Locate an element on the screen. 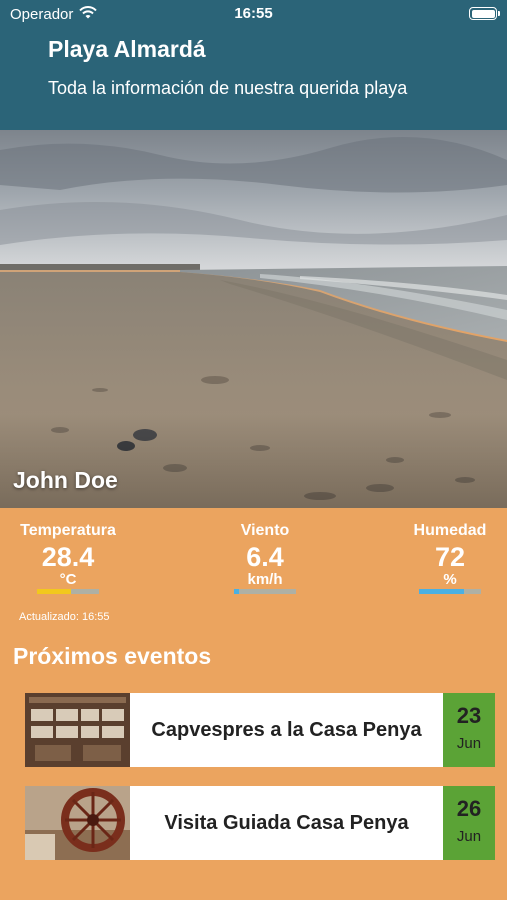 The width and height of the screenshot is (507, 900). humidity-metric: Humedad 72 % is located at coordinates (450, 558).